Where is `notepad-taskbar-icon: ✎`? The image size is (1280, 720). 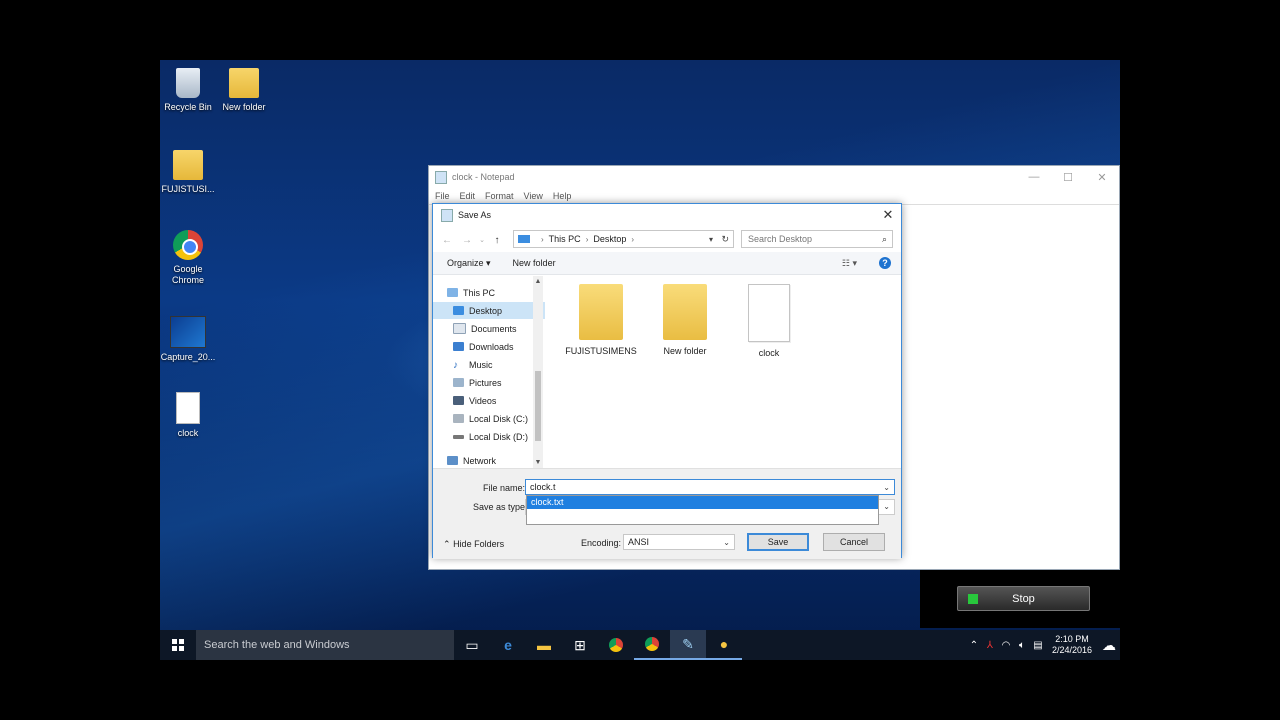 notepad-taskbar-icon: ✎ is located at coordinates (688, 645).